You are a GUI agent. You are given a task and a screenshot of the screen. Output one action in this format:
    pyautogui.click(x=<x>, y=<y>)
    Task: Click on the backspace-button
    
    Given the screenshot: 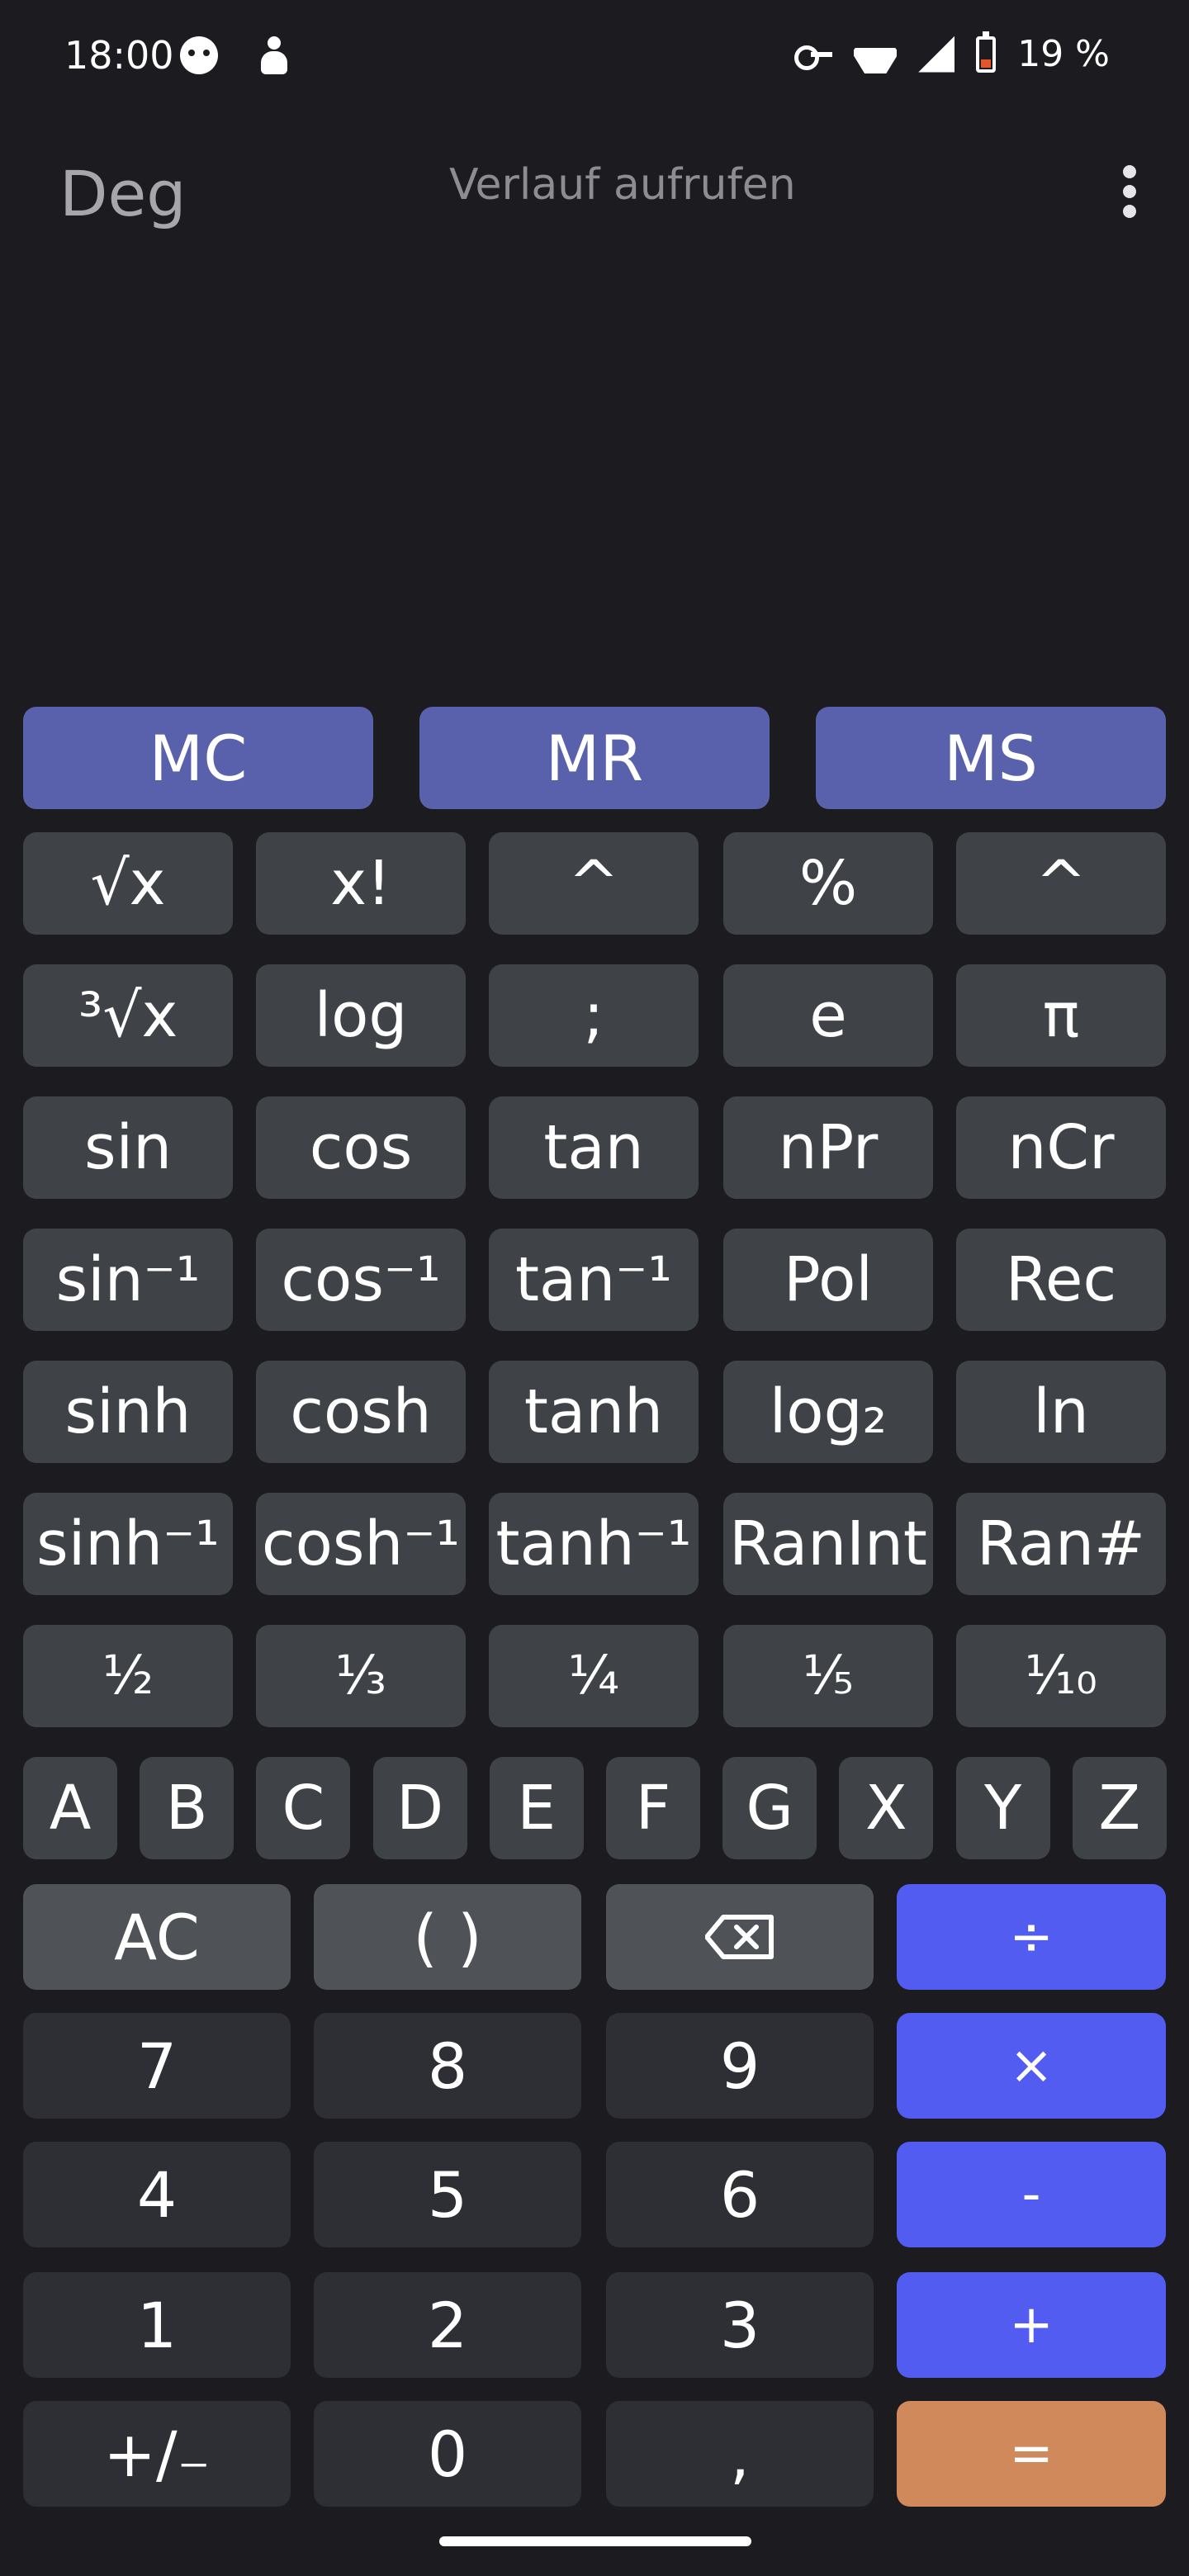 What is the action you would take?
    pyautogui.click(x=740, y=1937)
    